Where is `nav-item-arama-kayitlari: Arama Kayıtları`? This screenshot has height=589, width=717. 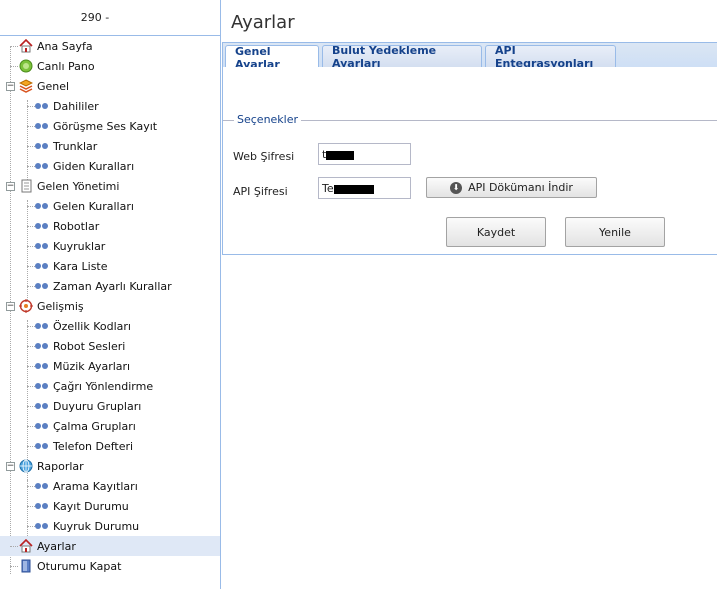
nav-item-arama-kayitlari: Arama Kayıtları is located at coordinates (110, 486).